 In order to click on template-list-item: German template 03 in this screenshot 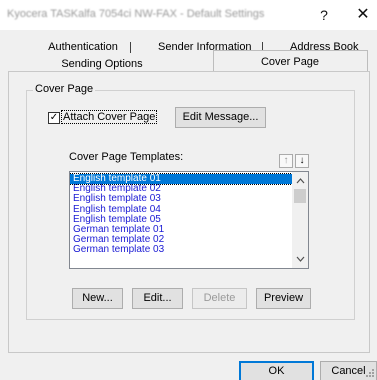, I will do `click(181, 250)`.